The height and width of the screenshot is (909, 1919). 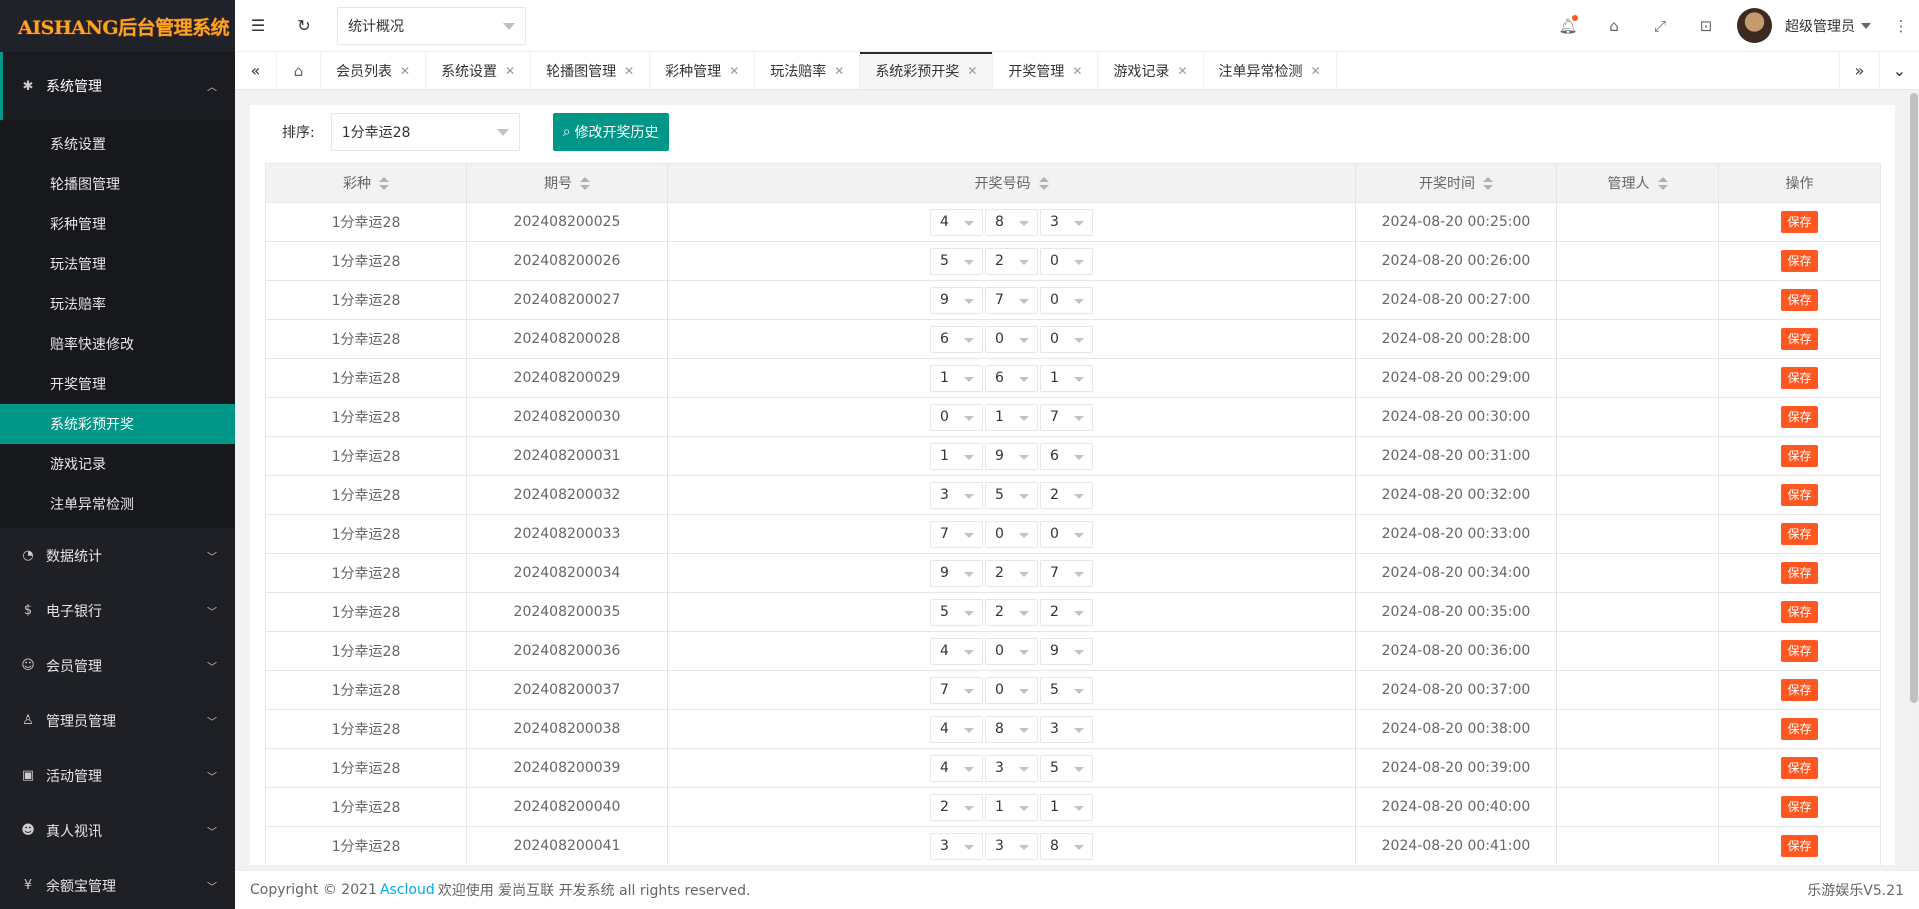 I want to click on sidebar-item-8: 游戏记录, so click(x=117, y=464).